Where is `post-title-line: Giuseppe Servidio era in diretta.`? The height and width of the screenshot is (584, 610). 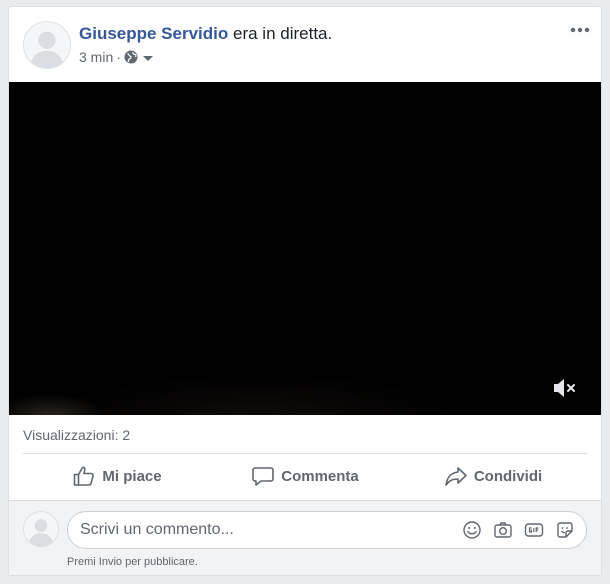
post-title-line: Giuseppe Servidio era in diretta. is located at coordinates (205, 34).